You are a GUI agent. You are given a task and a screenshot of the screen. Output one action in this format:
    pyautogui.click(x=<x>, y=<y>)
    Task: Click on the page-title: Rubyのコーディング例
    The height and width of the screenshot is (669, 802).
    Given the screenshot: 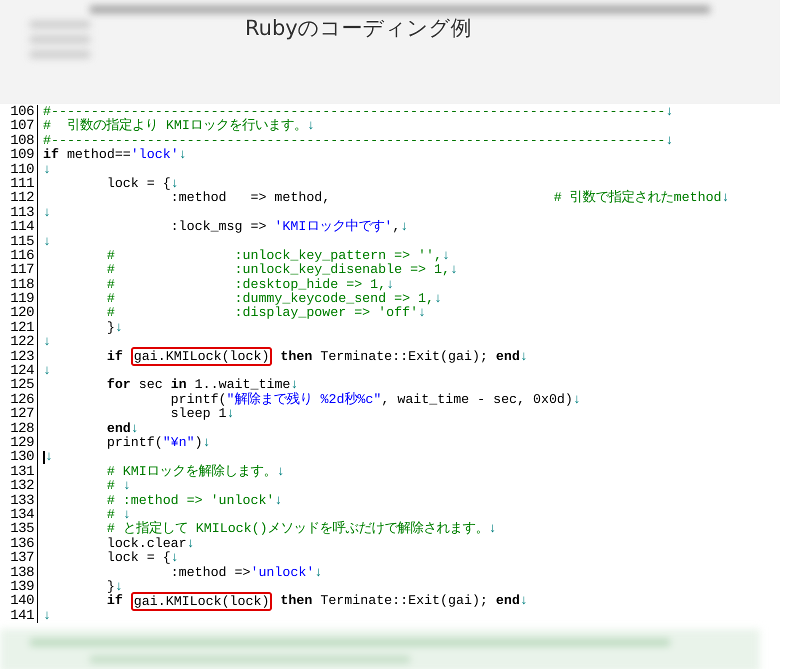 What is the action you would take?
    pyautogui.click(x=358, y=28)
    